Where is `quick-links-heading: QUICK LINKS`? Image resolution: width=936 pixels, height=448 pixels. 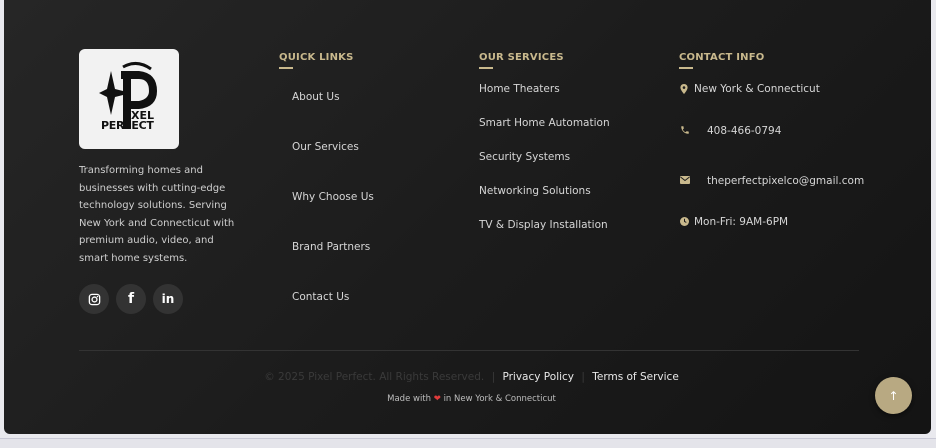 quick-links-heading: QUICK LINKS is located at coordinates (316, 60).